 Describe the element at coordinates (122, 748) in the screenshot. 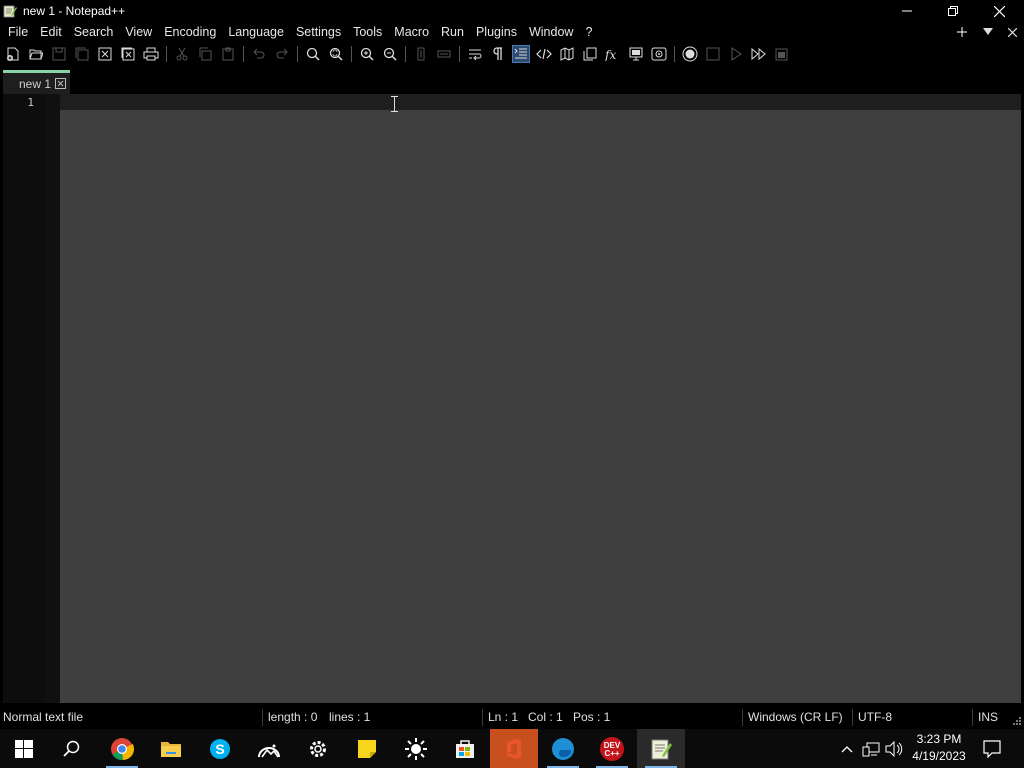

I see `taskbar-chrome` at that location.